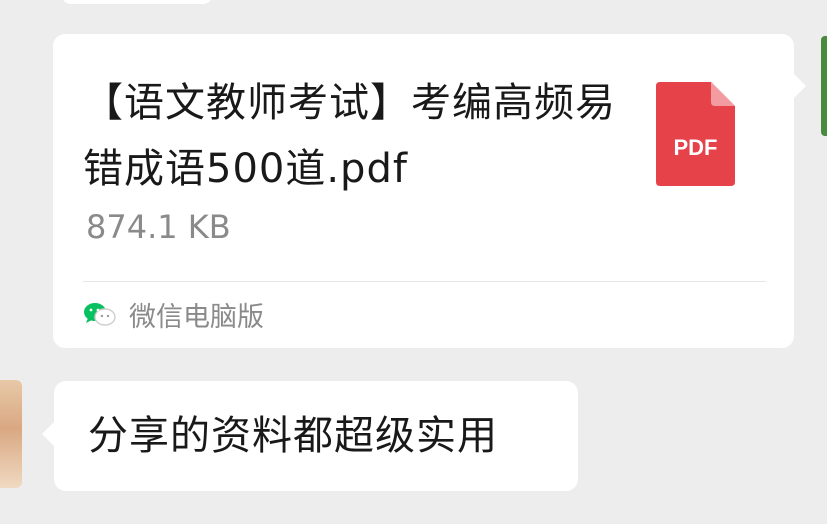 The height and width of the screenshot is (524, 827). What do you see at coordinates (293, 436) in the screenshot?
I see `message-text: 分享的资料都超级实用` at bounding box center [293, 436].